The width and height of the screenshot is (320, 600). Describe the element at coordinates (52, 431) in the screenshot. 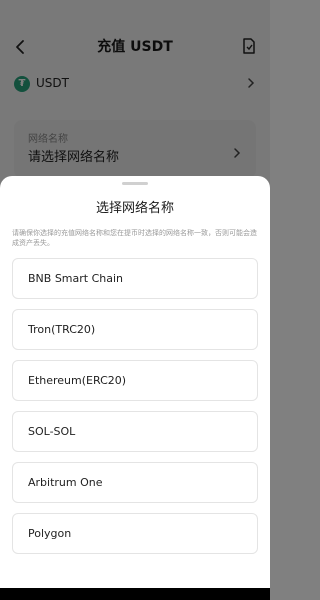

I see `network-option-label: SOL-SOL` at that location.